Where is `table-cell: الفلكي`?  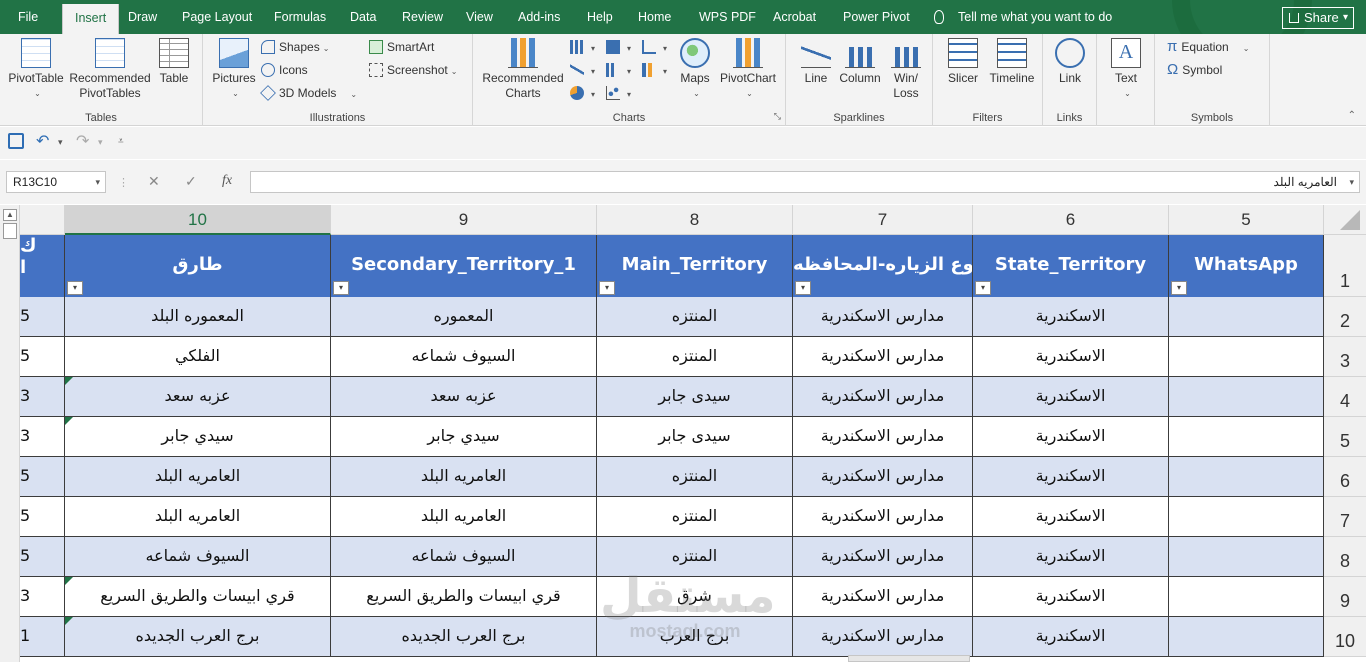
table-cell: الفلكي is located at coordinates (198, 357).